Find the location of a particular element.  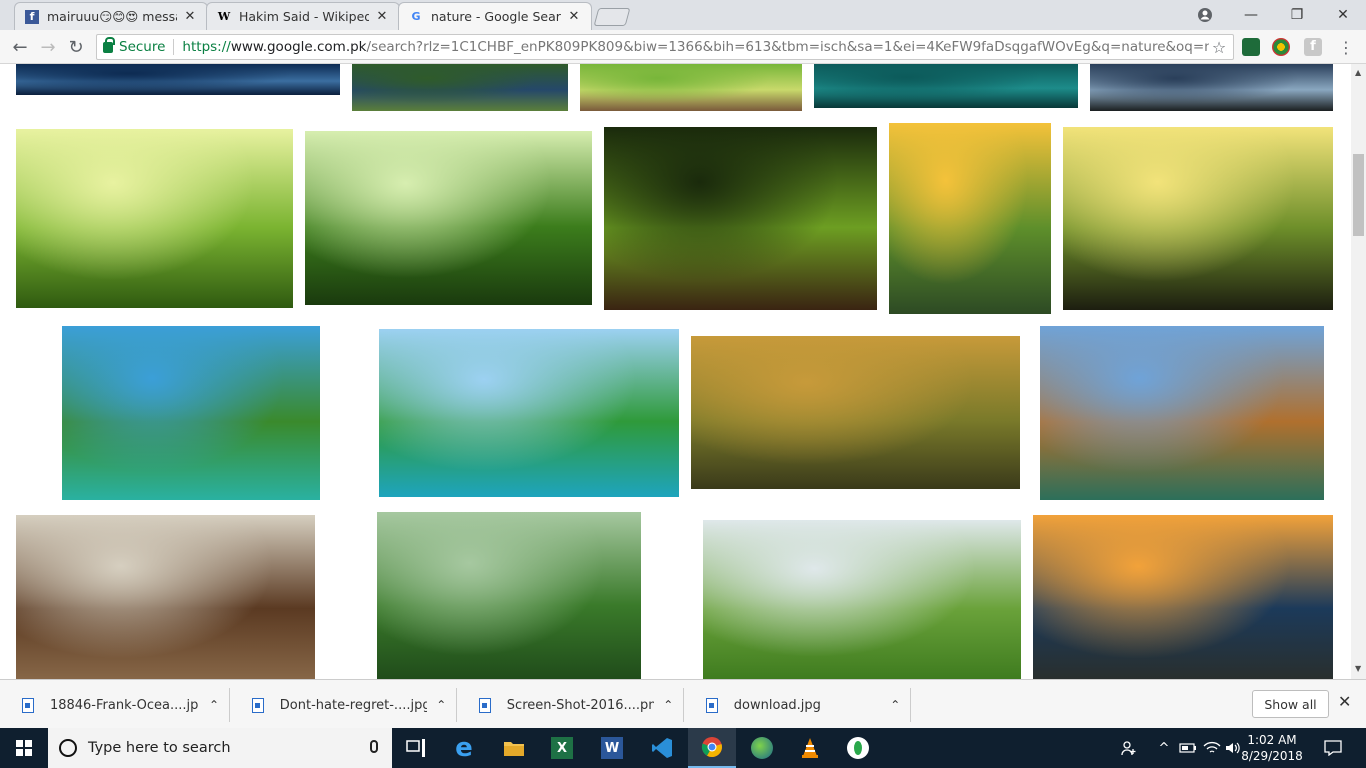

cortana-icon is located at coordinates (68, 748).